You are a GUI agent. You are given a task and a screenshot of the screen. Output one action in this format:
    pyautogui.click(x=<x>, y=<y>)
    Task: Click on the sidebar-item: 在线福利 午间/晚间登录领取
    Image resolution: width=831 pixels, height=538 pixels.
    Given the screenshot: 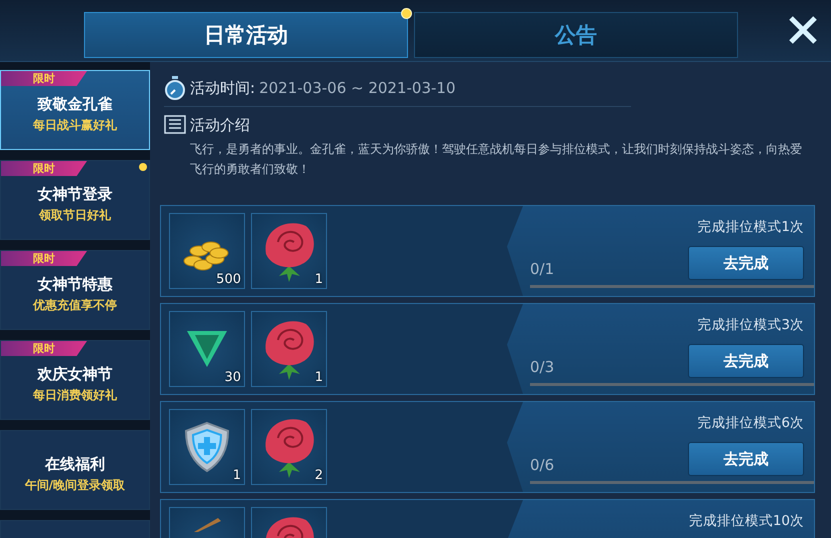 What is the action you would take?
    pyautogui.click(x=75, y=470)
    